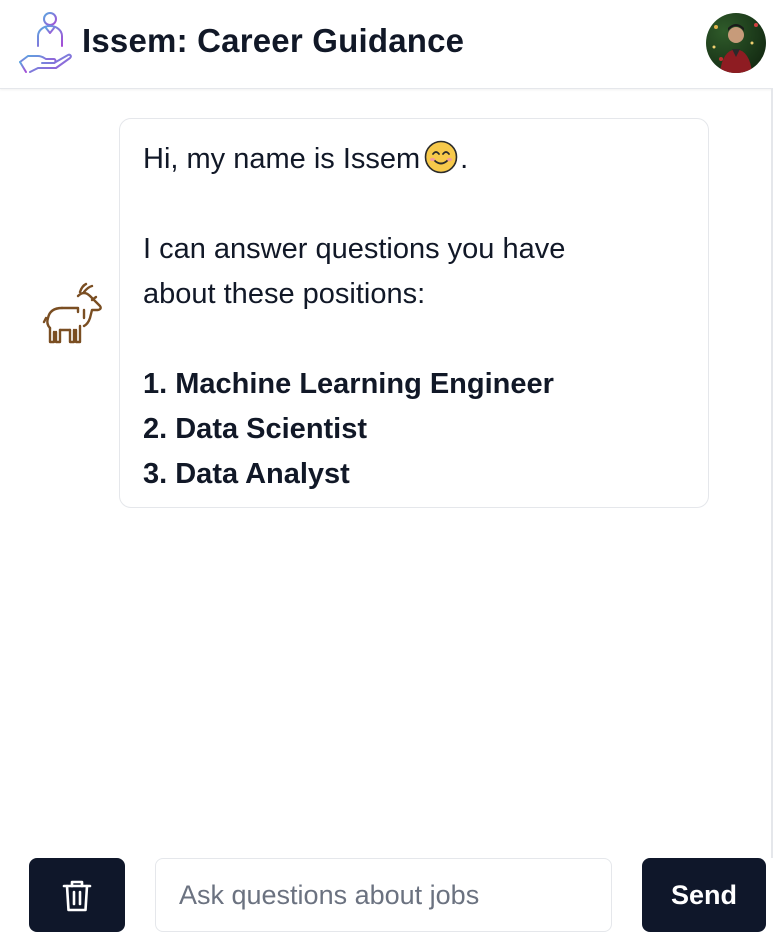 This screenshot has height=940, width=773. Describe the element at coordinates (255, 429) in the screenshot. I see `position-item: 2. Data Scientist` at that location.